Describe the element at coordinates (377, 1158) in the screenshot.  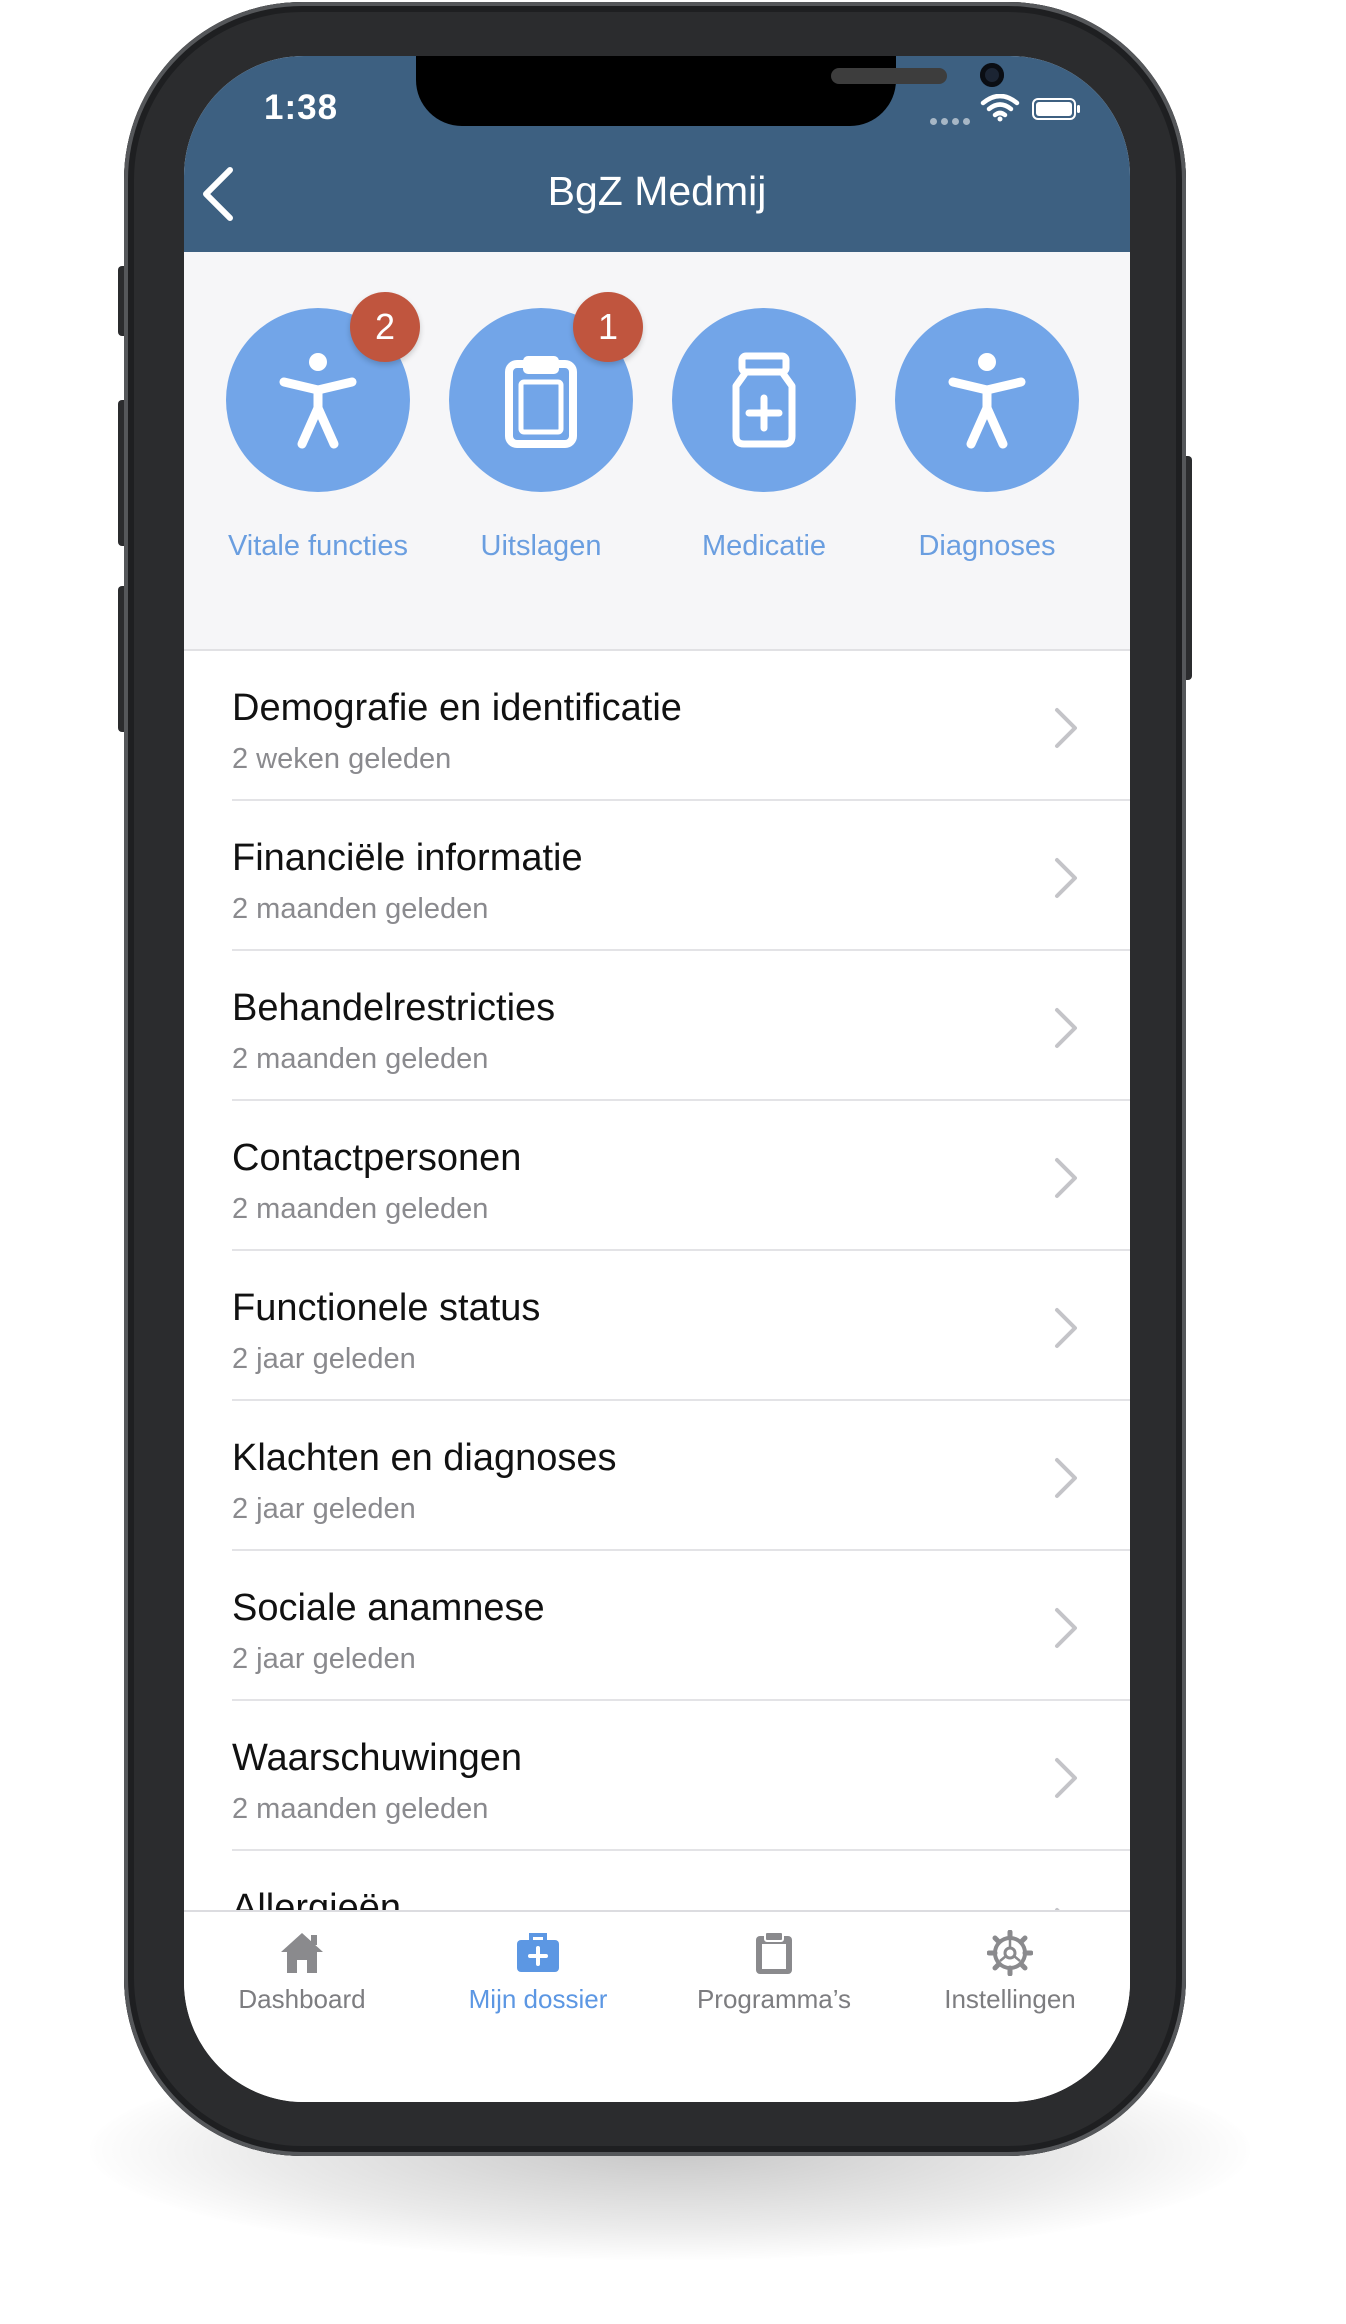
I see `list-item-title: Contactpersonen` at that location.